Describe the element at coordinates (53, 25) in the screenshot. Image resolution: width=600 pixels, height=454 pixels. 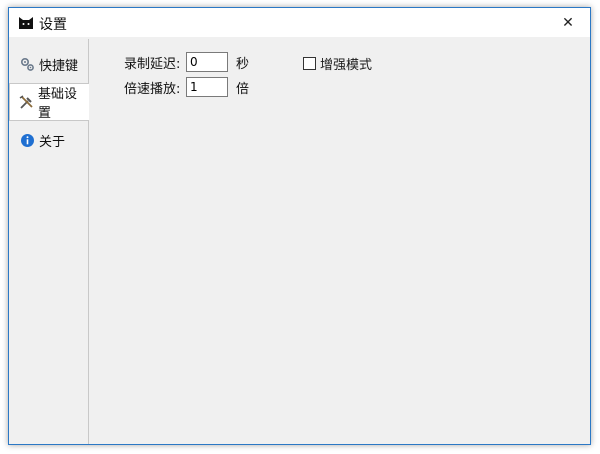
I see `window-title: 设置` at that location.